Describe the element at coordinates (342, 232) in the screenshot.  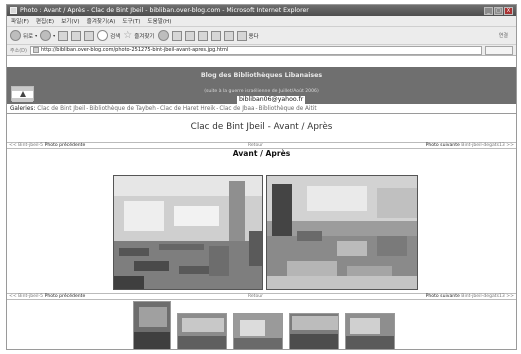
I see `photo-after` at that location.